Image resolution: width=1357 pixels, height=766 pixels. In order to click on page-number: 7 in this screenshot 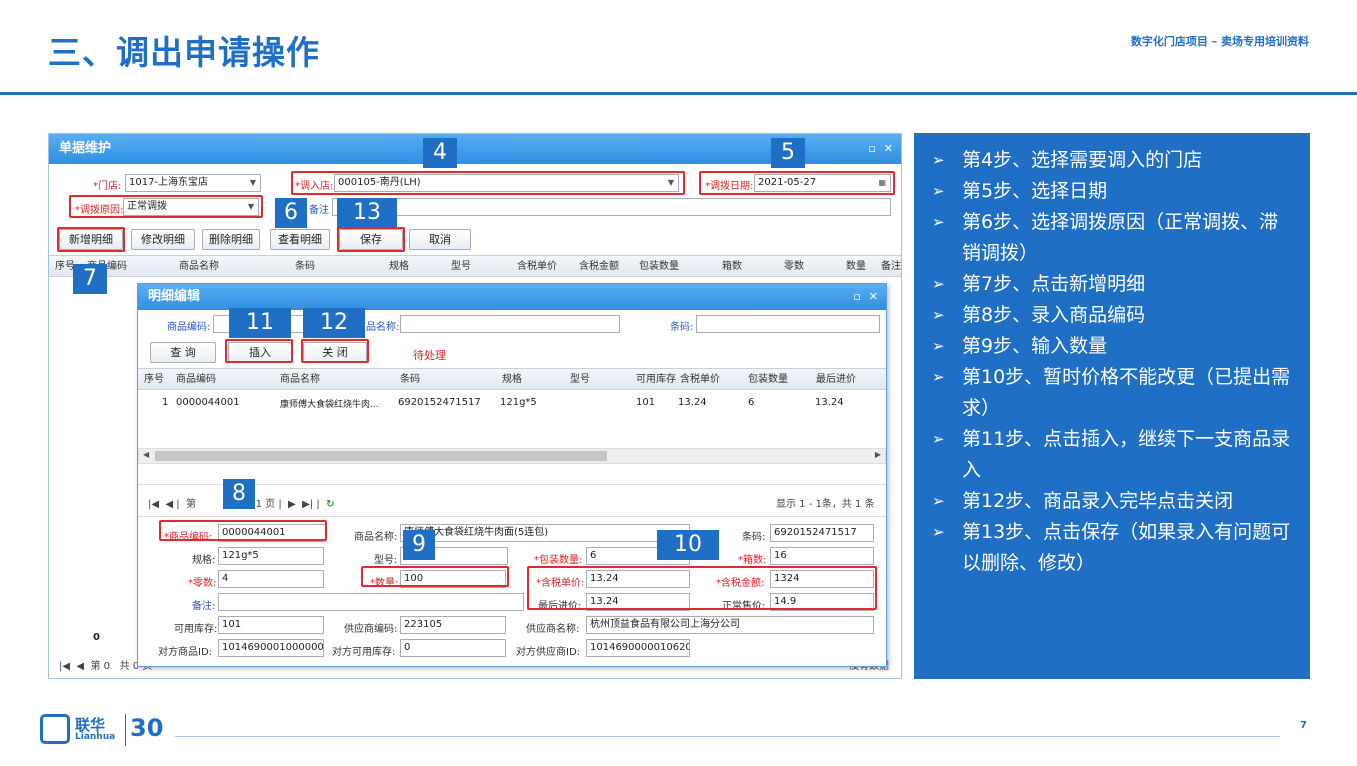, I will do `click(1303, 725)`.